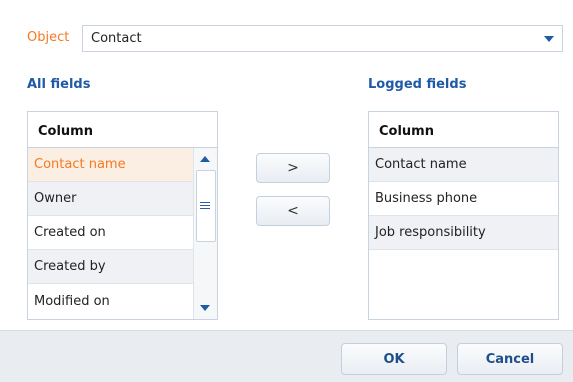 The width and height of the screenshot is (573, 382). Describe the element at coordinates (417, 84) in the screenshot. I see `logged-fields-title: Logged fields` at that location.